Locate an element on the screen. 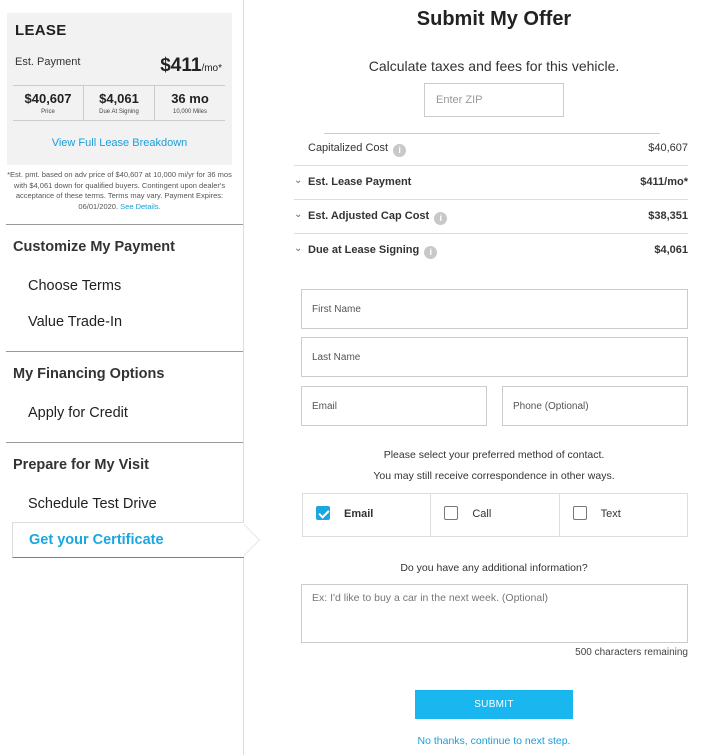  stat-value: $40,607 is located at coordinates (48, 98).